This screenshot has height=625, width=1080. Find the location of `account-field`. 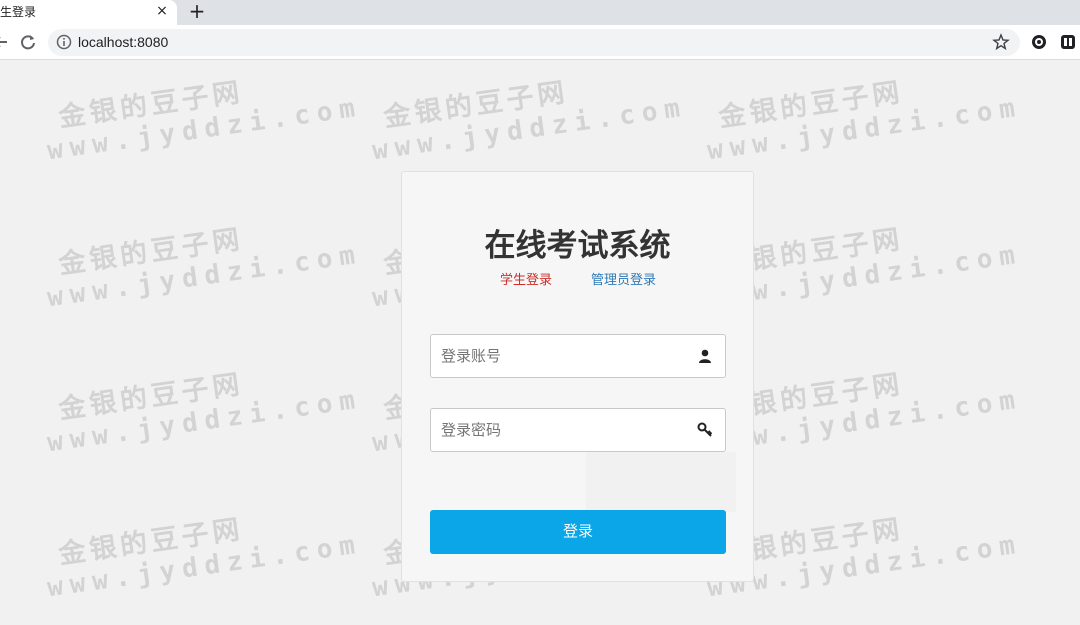

account-field is located at coordinates (578, 356).